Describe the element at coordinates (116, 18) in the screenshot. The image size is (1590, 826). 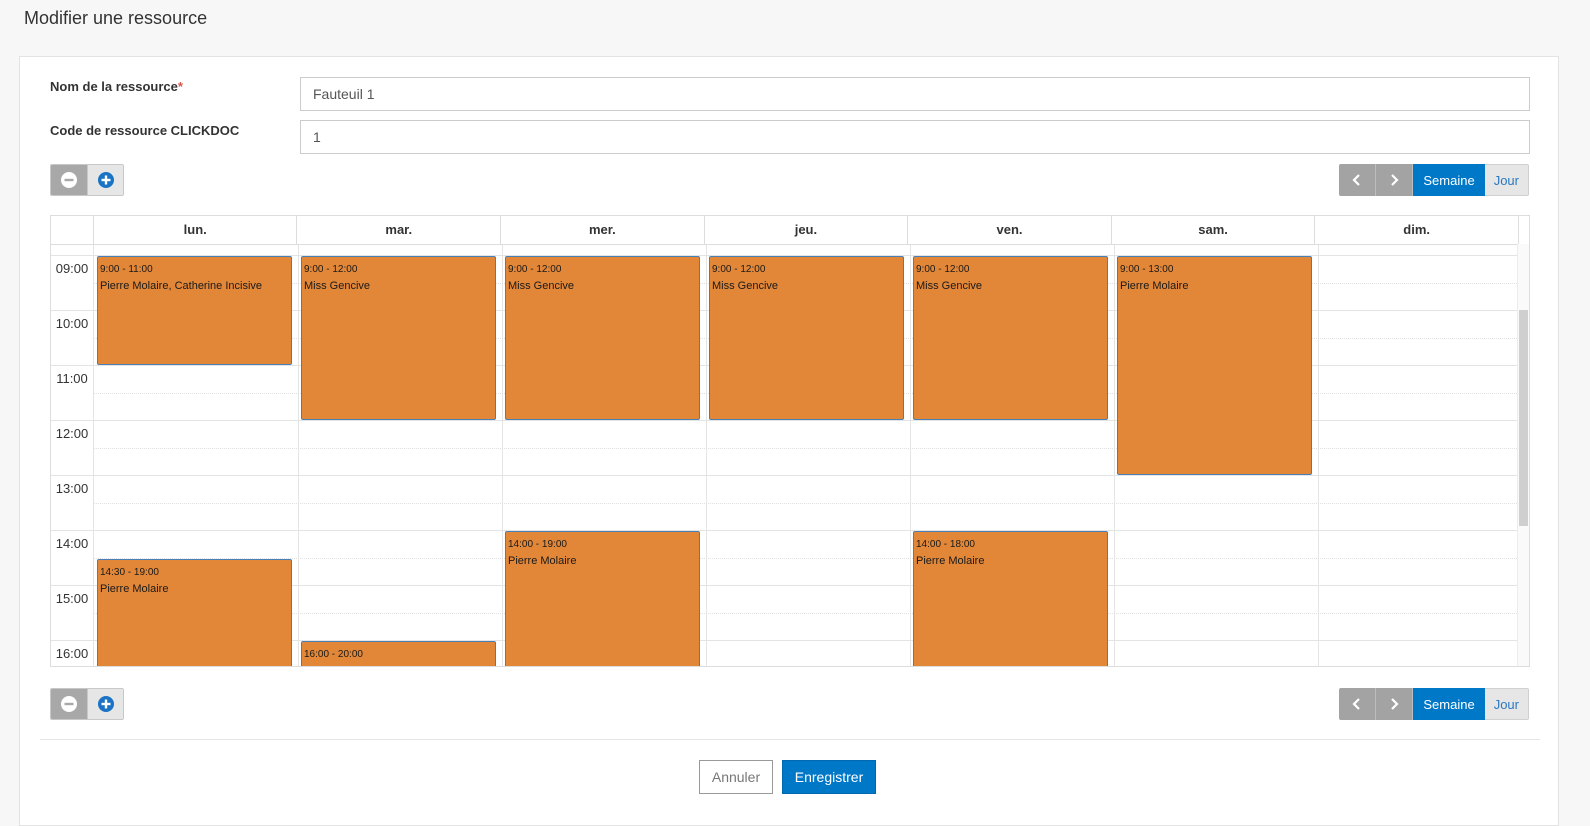
I see `page-title: Modifier une ressource` at that location.